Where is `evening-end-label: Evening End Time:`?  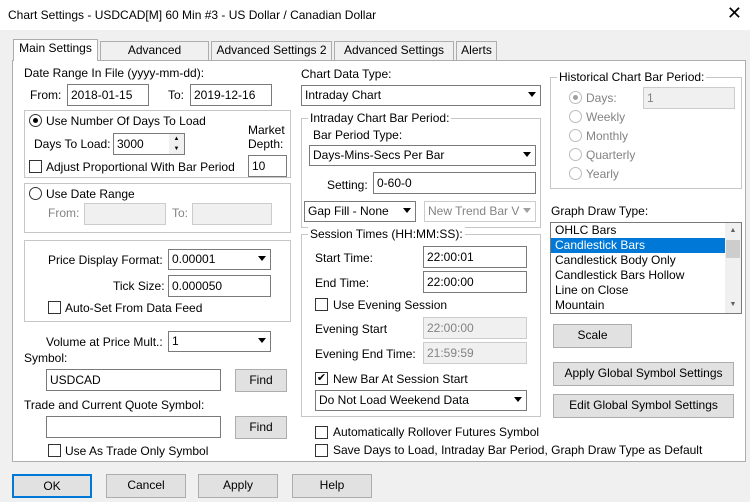
evening-end-label: Evening End Time: is located at coordinates (365, 354).